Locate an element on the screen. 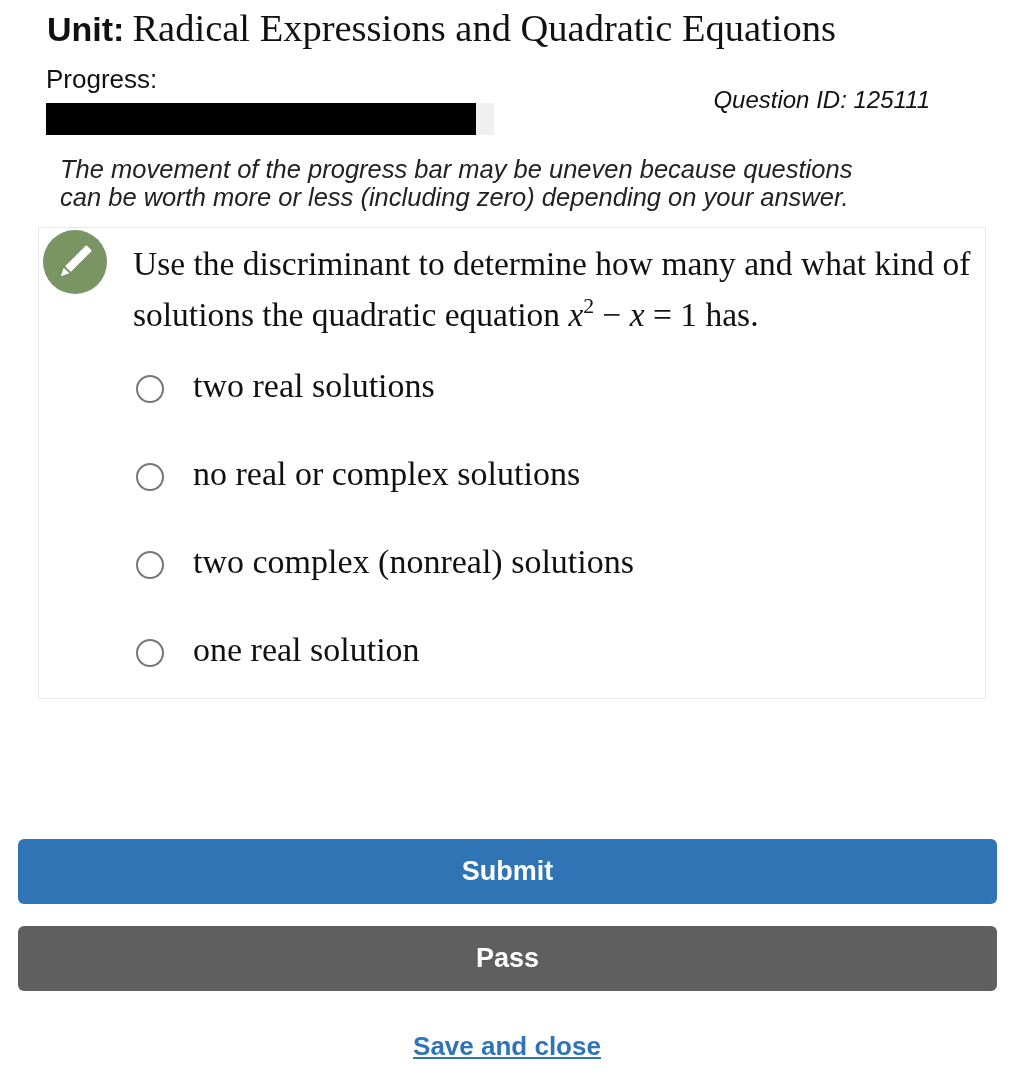 The height and width of the screenshot is (1073, 1024). option-label: no real or complex solutions is located at coordinates (387, 474).